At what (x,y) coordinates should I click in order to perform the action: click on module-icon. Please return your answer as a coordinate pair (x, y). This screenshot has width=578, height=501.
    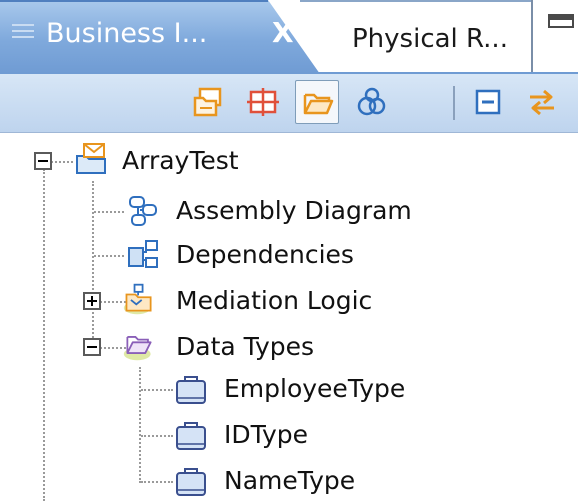
    Looking at the image, I should click on (91, 158).